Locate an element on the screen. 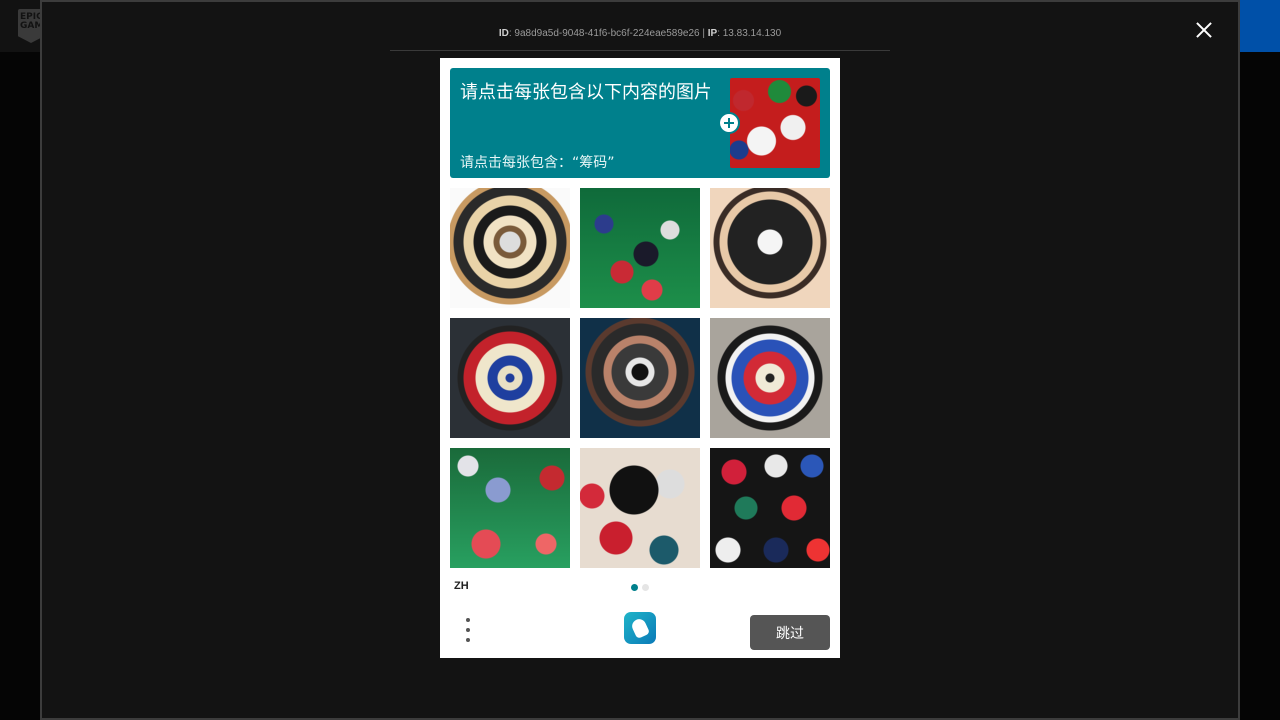  ray-id-value: 9a8d9a5d-9048-41f6-bc6f-224eae589e26 is located at coordinates (607, 33).